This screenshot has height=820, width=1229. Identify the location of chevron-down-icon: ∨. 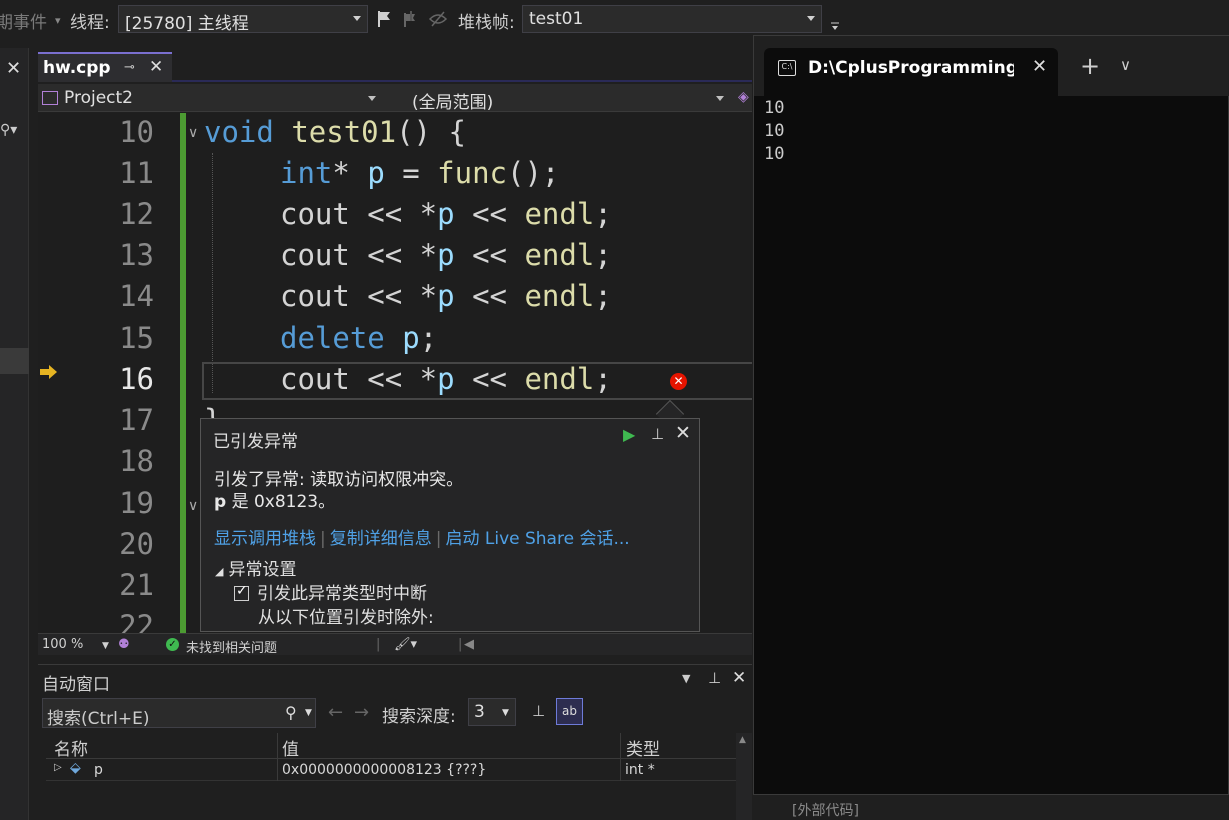
(1125, 65).